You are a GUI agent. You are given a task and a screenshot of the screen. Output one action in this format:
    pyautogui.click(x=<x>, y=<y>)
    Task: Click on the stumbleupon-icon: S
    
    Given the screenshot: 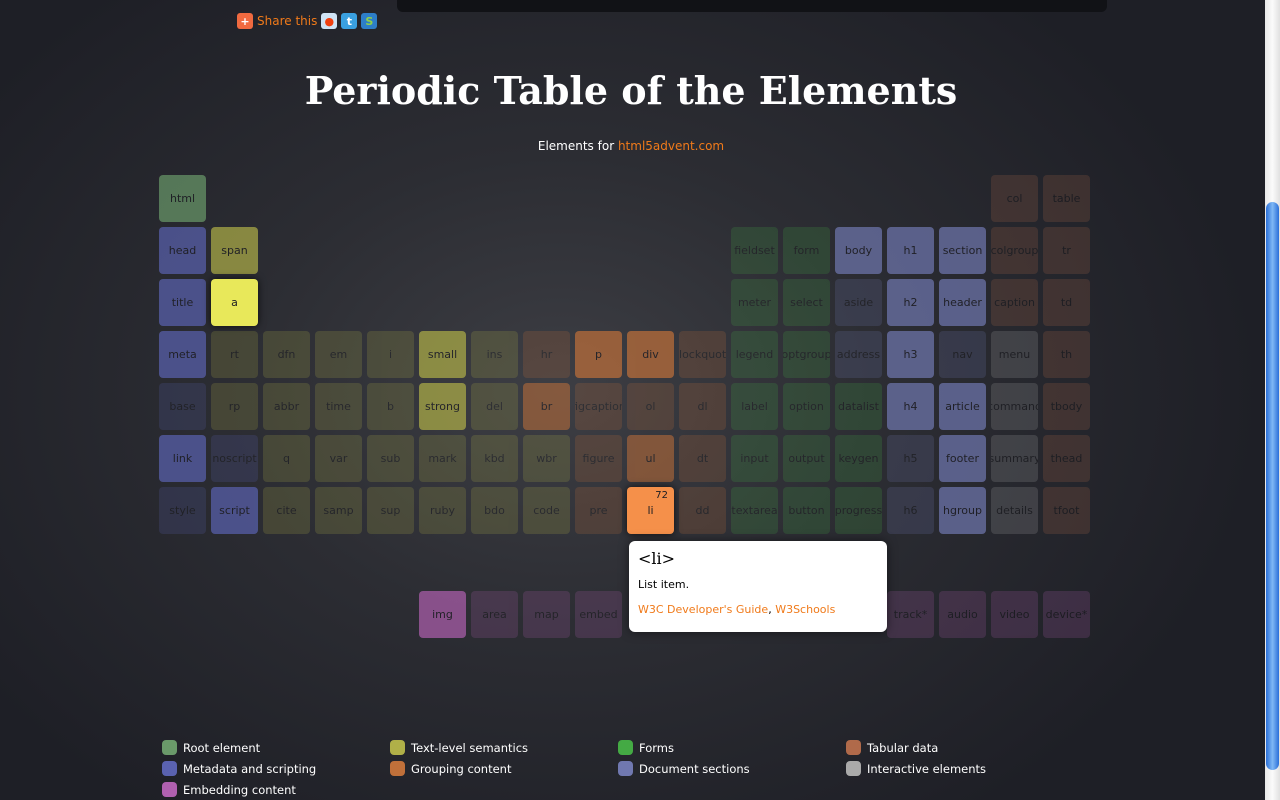 What is the action you would take?
    pyautogui.click(x=369, y=21)
    